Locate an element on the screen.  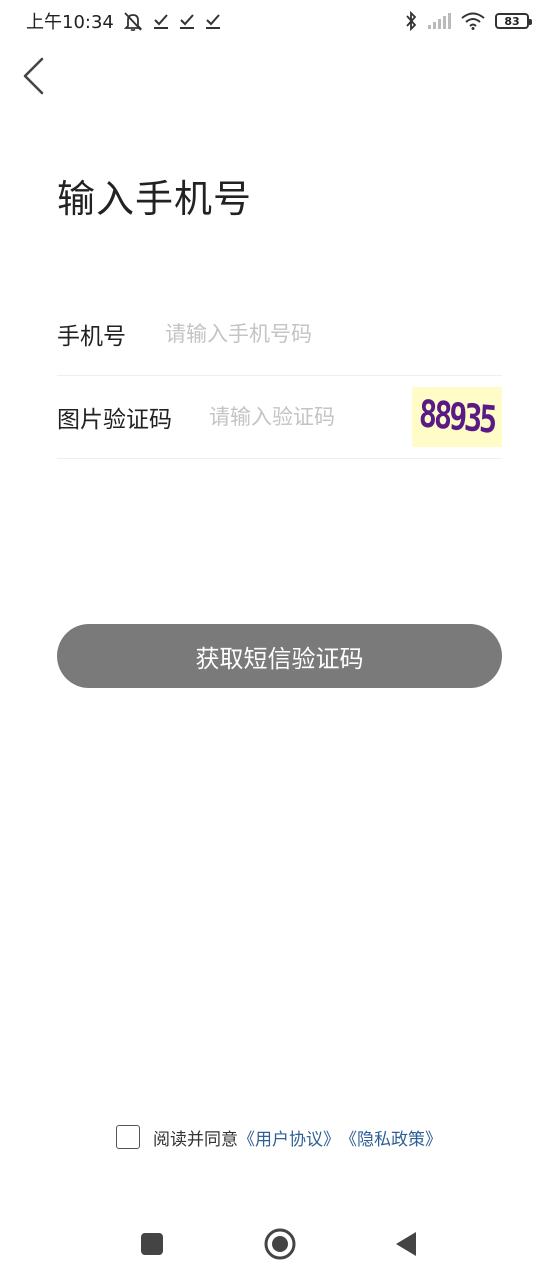
captcha-input is located at coordinates (310, 417).